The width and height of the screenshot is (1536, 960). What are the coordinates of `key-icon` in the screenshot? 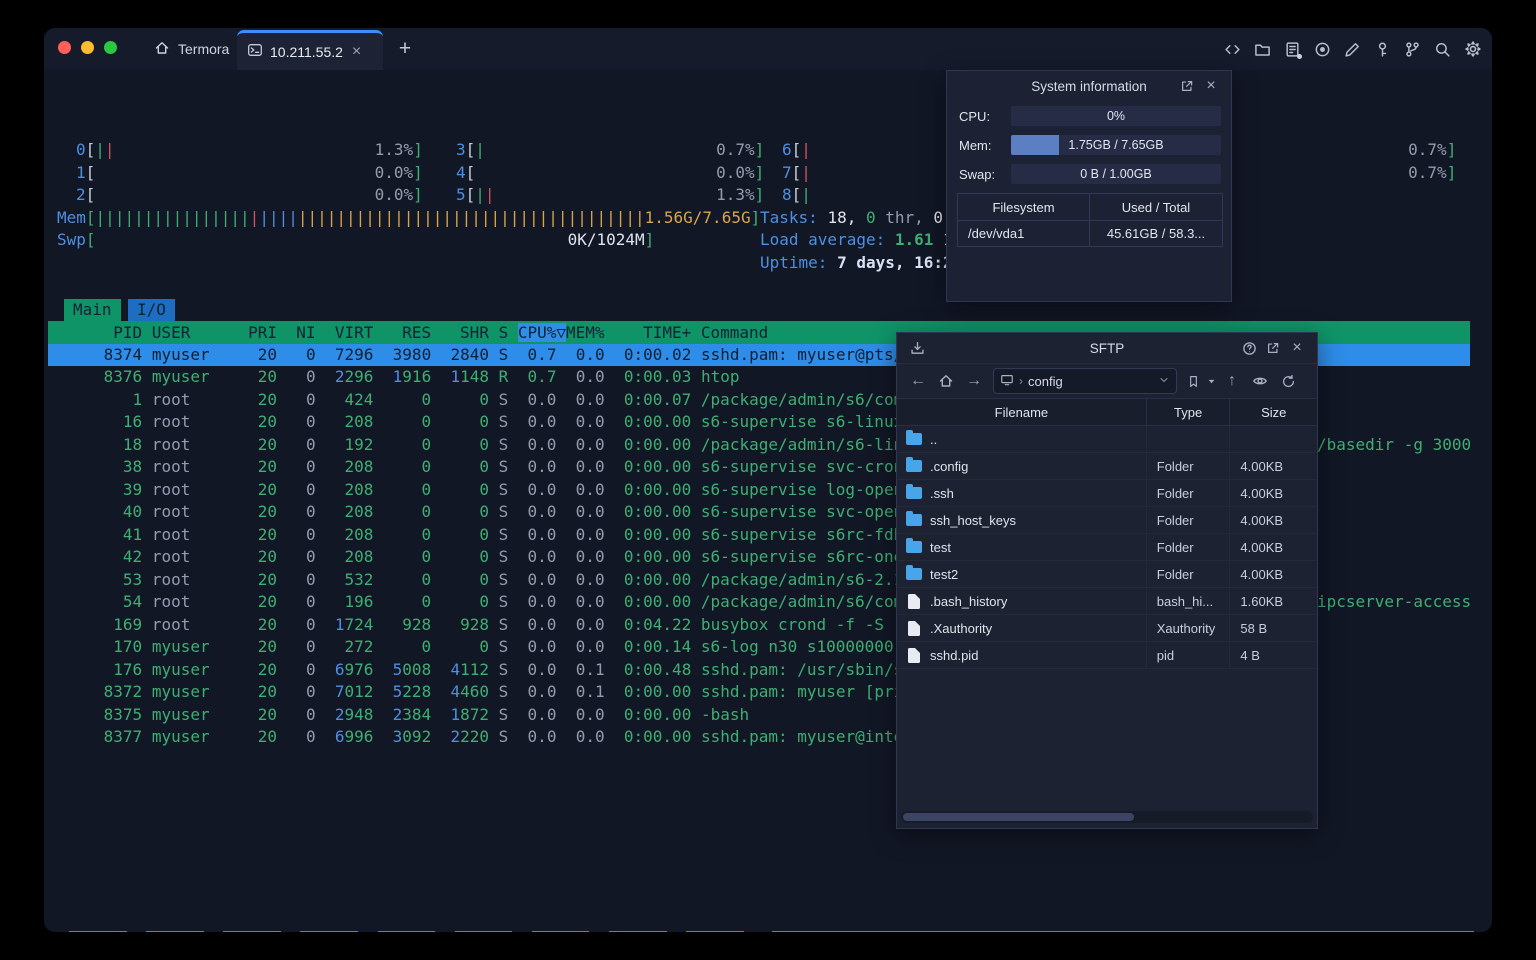 It's located at (1382, 49).